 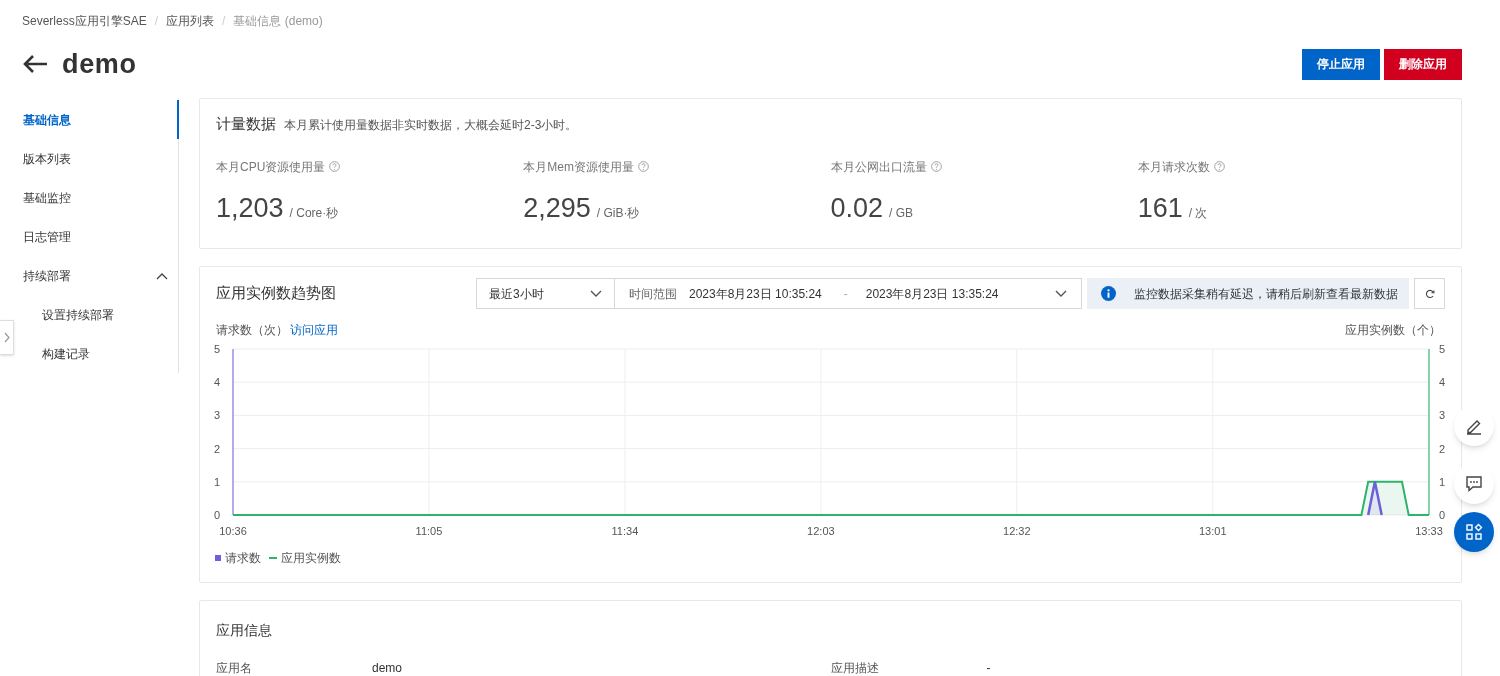 What do you see at coordinates (1393, 330) in the screenshot?
I see `axis-label: 应用实例数（个）` at bounding box center [1393, 330].